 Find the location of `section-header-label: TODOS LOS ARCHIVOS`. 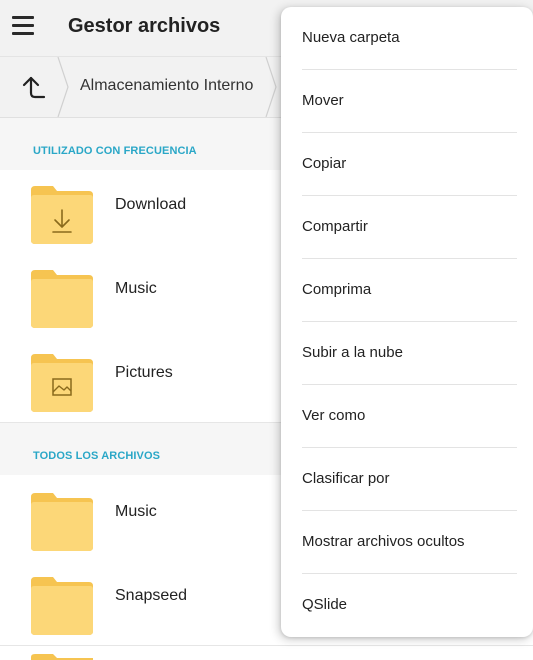

section-header-label: TODOS LOS ARCHIVOS is located at coordinates (97, 456).